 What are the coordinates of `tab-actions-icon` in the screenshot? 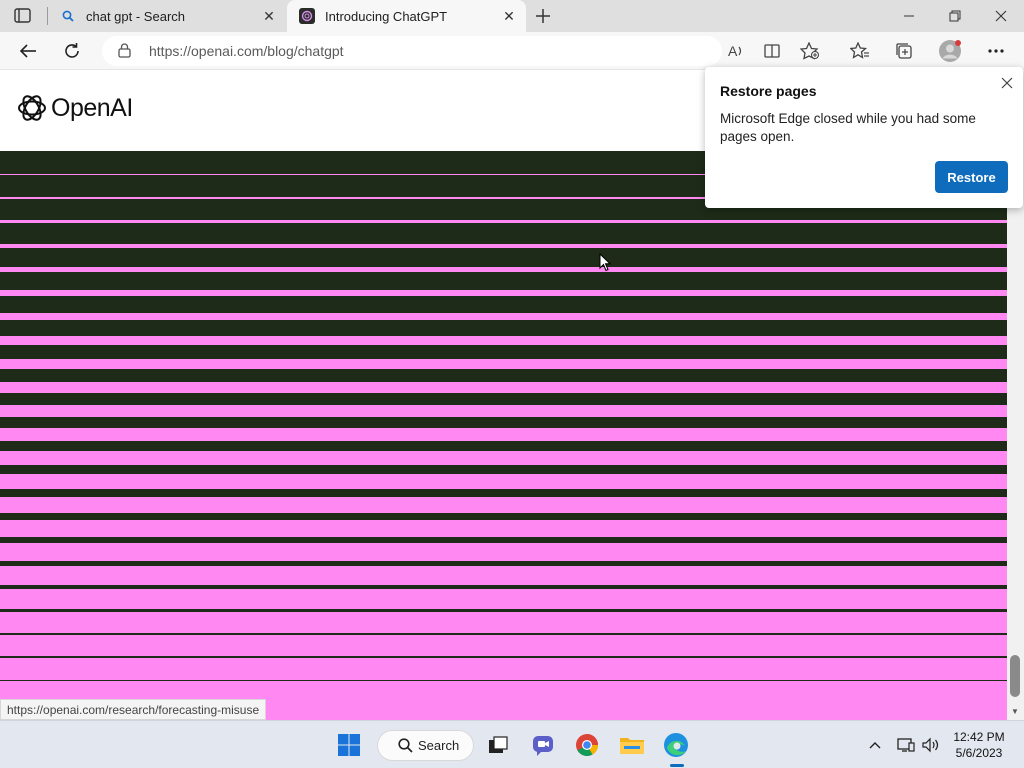 It's located at (23, 16).